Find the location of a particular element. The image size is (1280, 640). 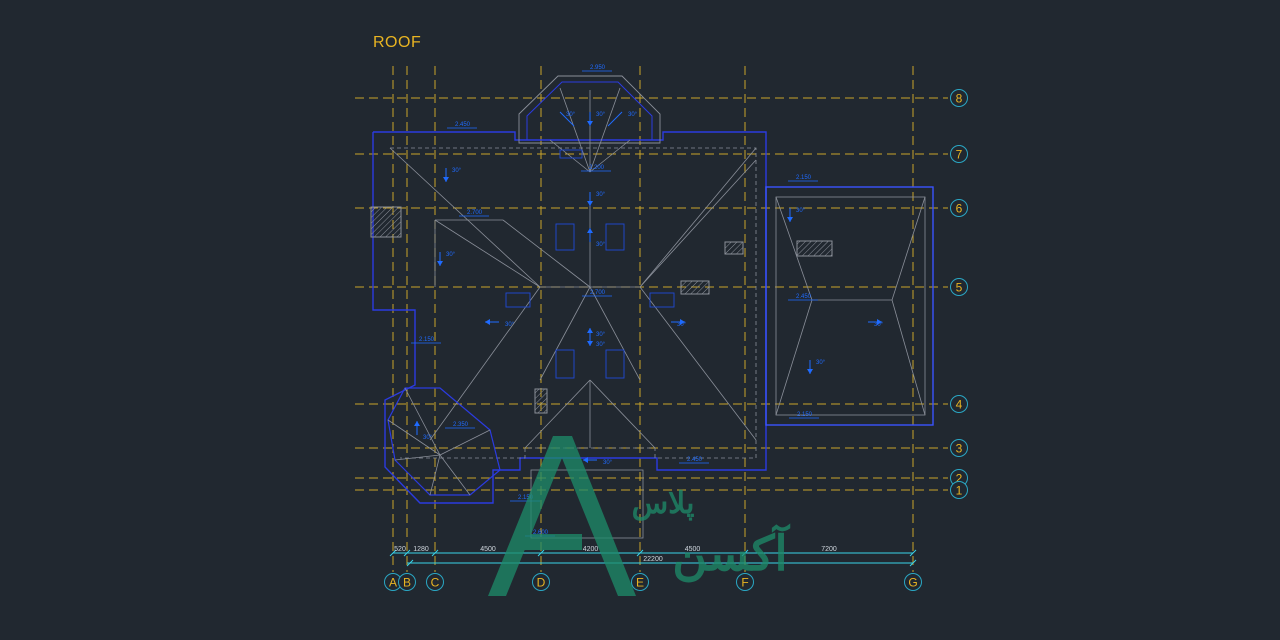

total-dimension-value: 22200 is located at coordinates (653, 559).